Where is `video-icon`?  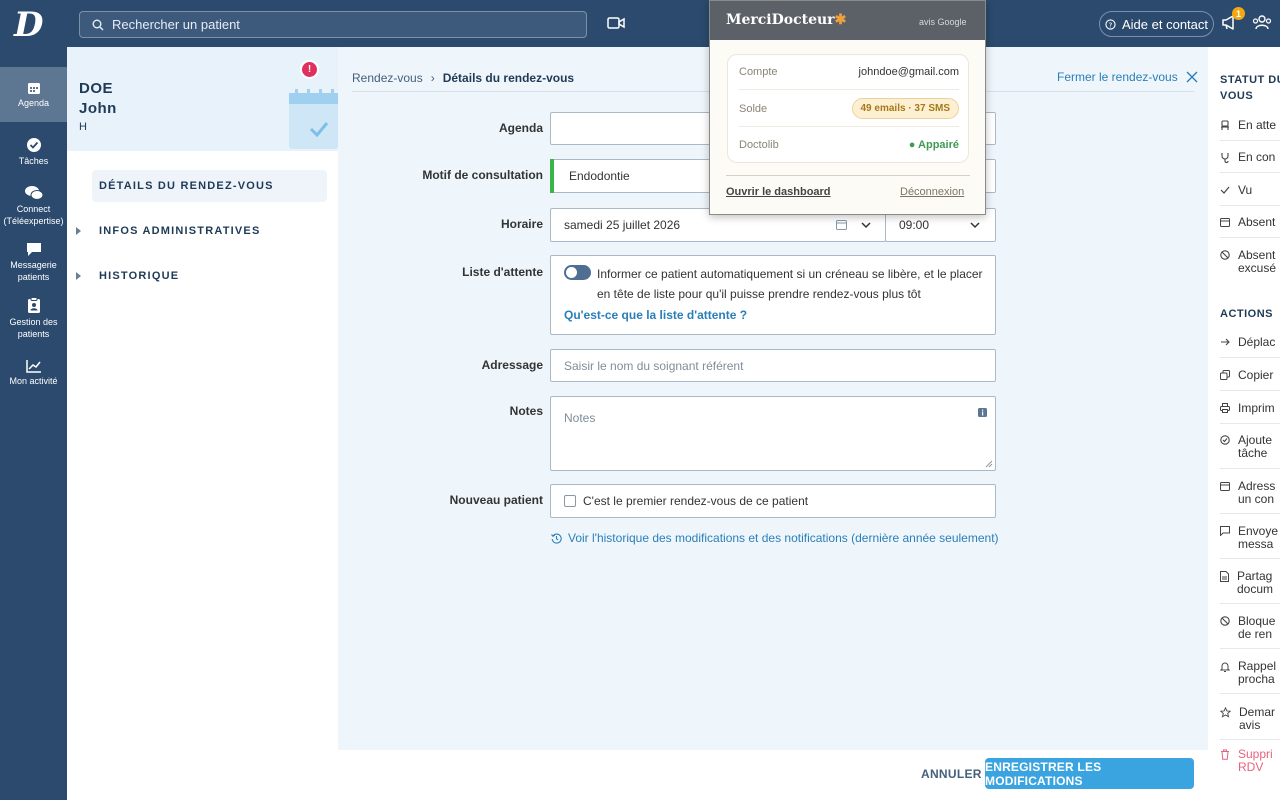
video-icon is located at coordinates (616, 23).